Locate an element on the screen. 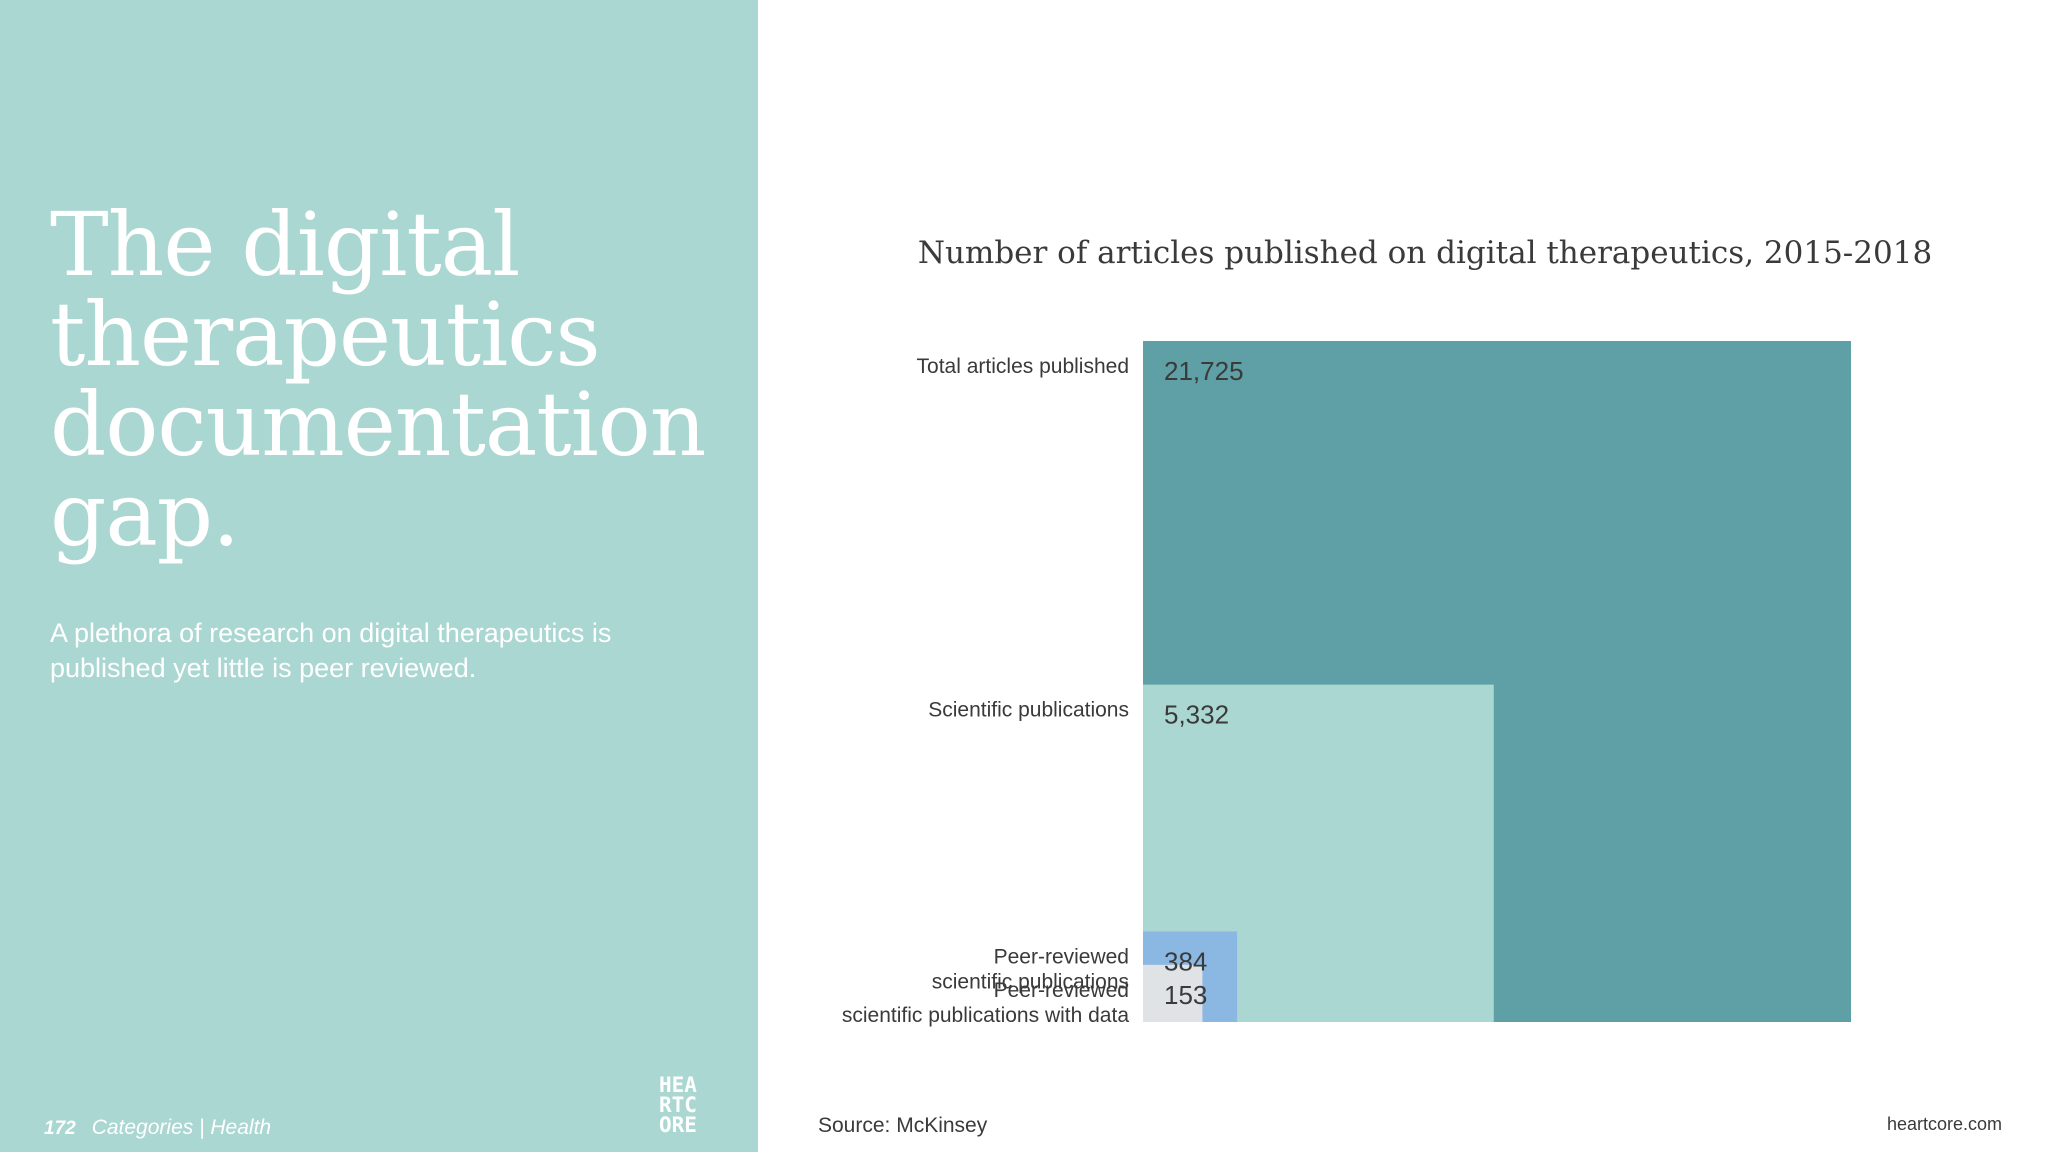  value-label-with-data: 153 is located at coordinates (1185, 995).